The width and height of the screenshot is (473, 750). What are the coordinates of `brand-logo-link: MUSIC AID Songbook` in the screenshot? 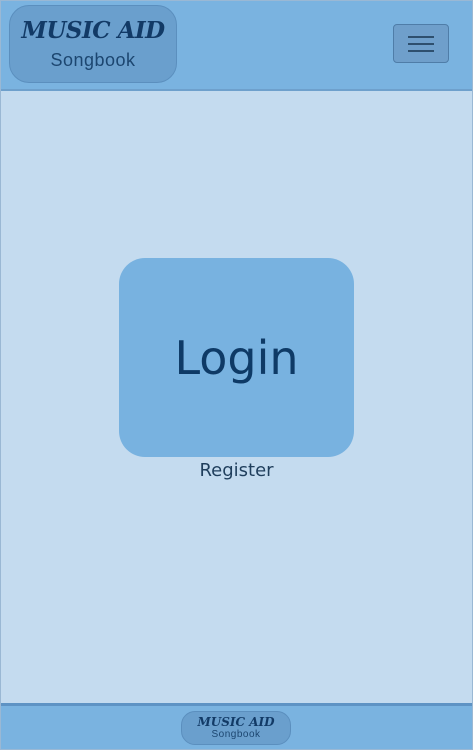 It's located at (93, 44).